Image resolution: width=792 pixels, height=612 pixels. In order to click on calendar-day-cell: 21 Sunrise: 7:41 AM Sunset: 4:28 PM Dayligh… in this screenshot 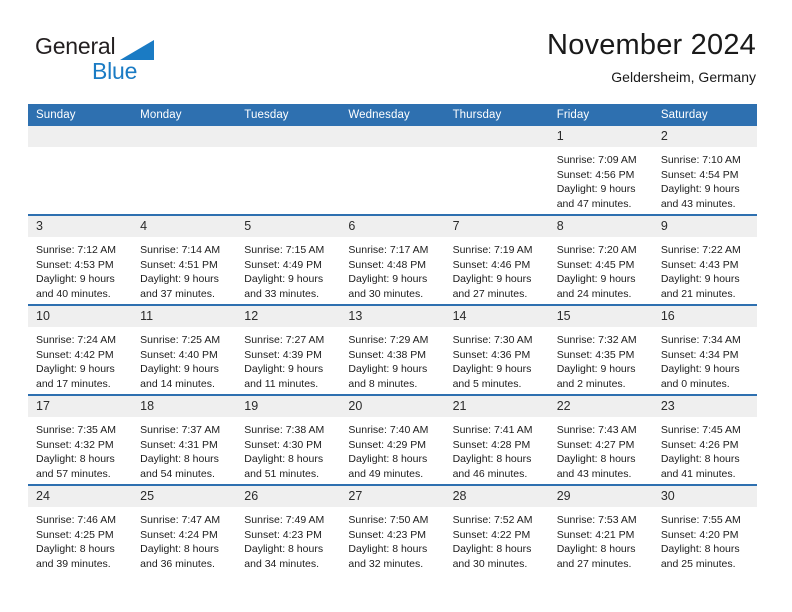, I will do `click(496, 439)`.